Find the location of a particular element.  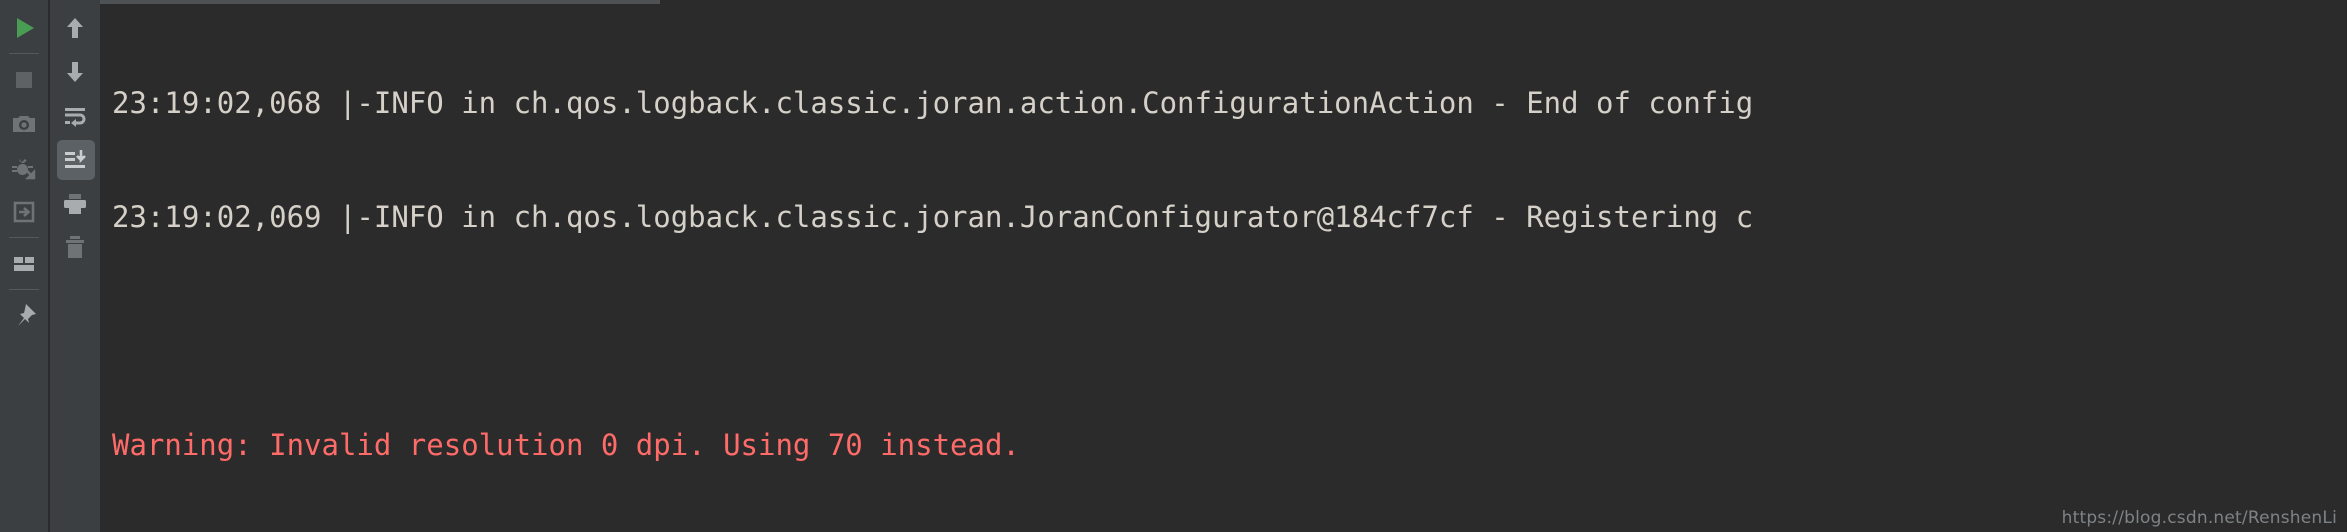

stop-button is located at coordinates (24, 80).